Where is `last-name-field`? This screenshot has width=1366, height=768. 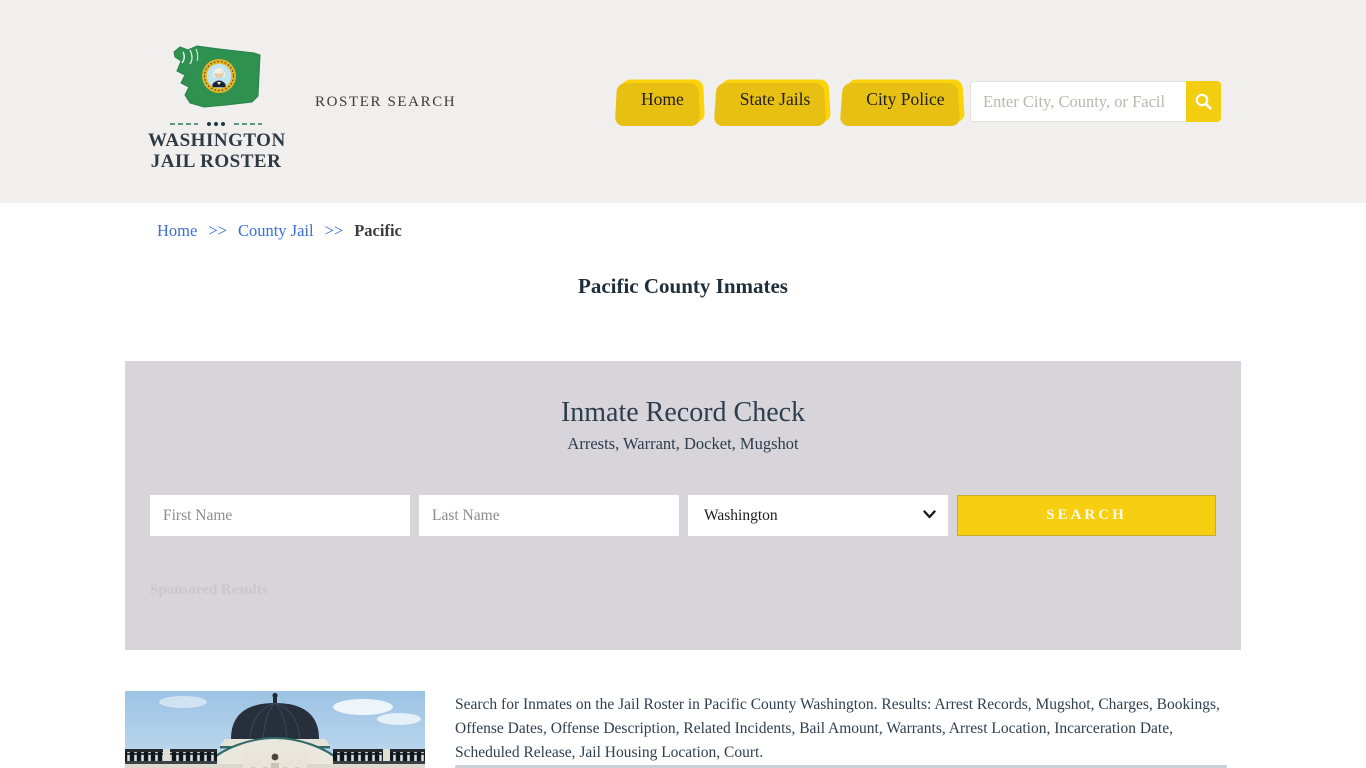 last-name-field is located at coordinates (549, 515).